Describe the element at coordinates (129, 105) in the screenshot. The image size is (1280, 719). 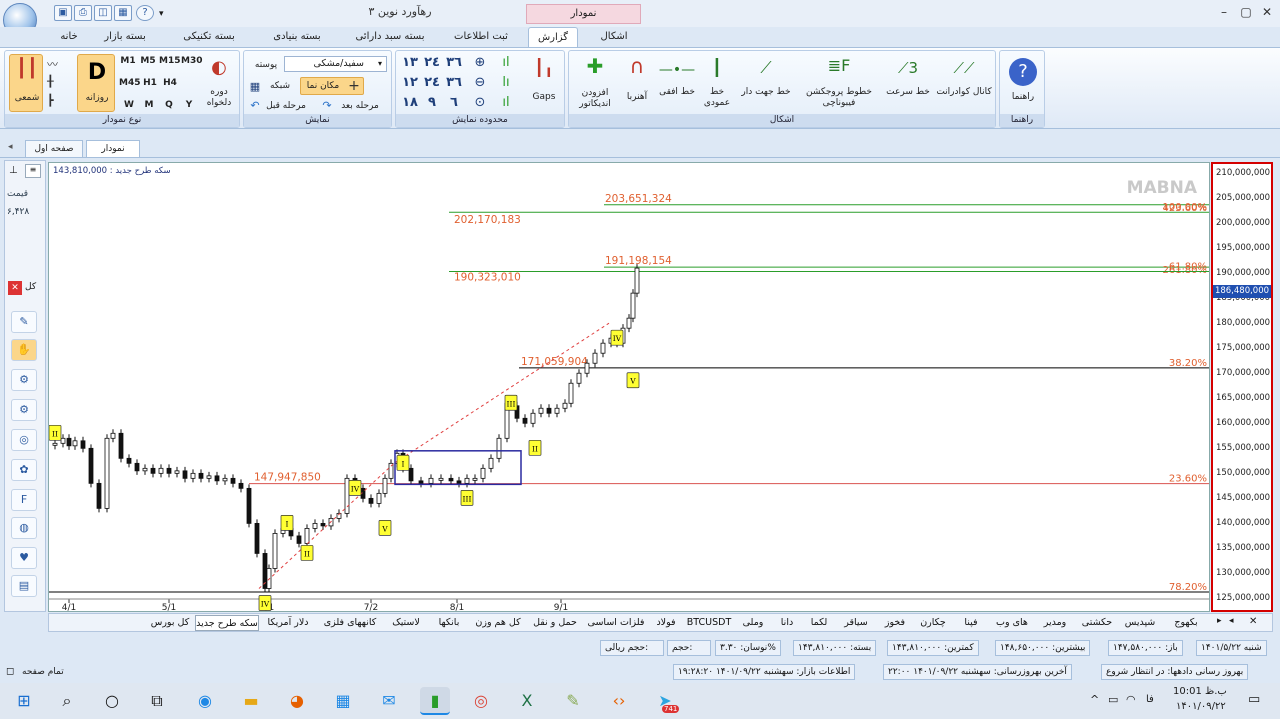
I see `period-w: W` at that location.